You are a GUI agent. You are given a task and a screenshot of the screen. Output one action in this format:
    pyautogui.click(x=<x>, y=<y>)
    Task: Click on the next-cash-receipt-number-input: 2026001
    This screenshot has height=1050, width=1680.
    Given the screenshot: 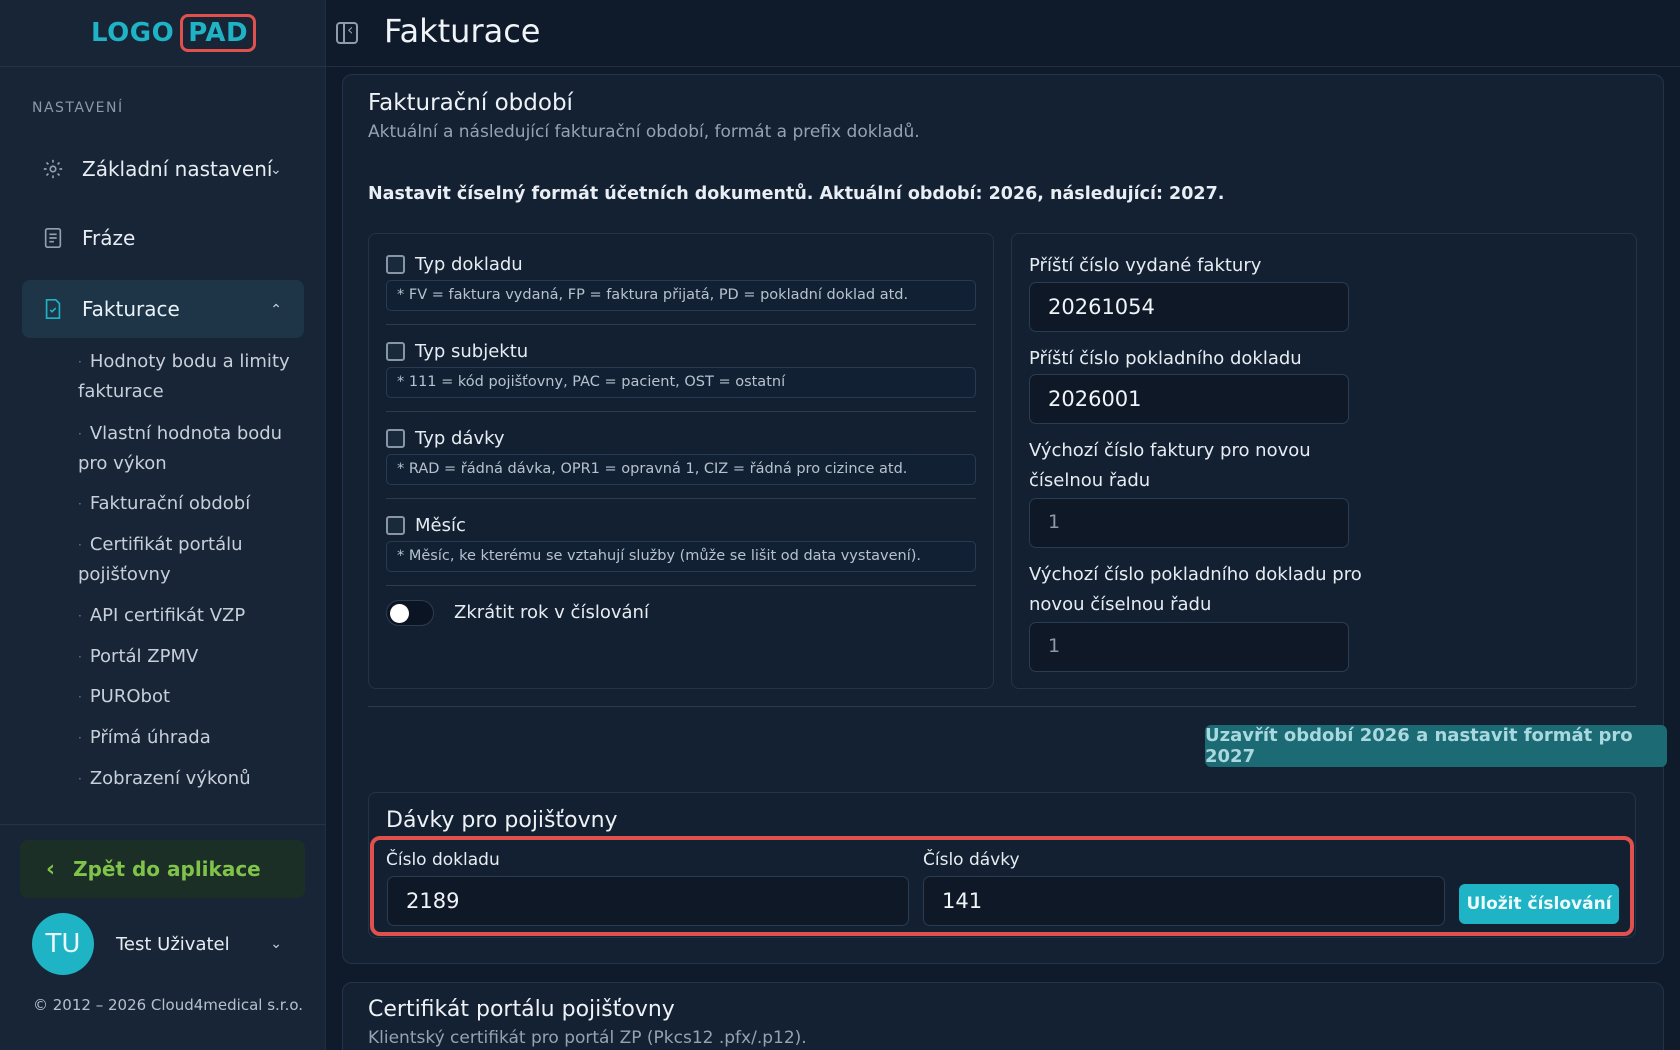 What is the action you would take?
    pyautogui.click(x=1189, y=399)
    